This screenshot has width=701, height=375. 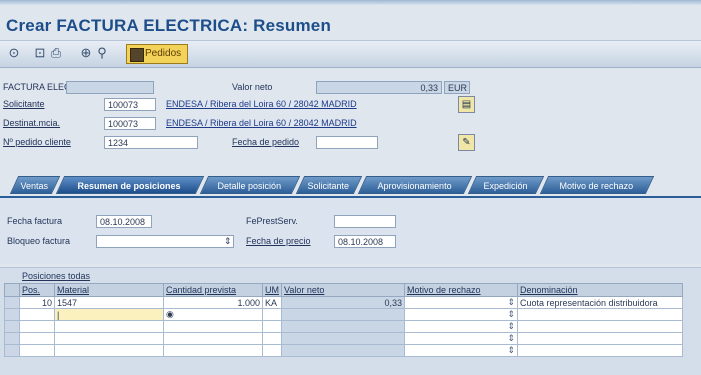 I want to click on print-icon: ⎙, so click(x=56, y=53).